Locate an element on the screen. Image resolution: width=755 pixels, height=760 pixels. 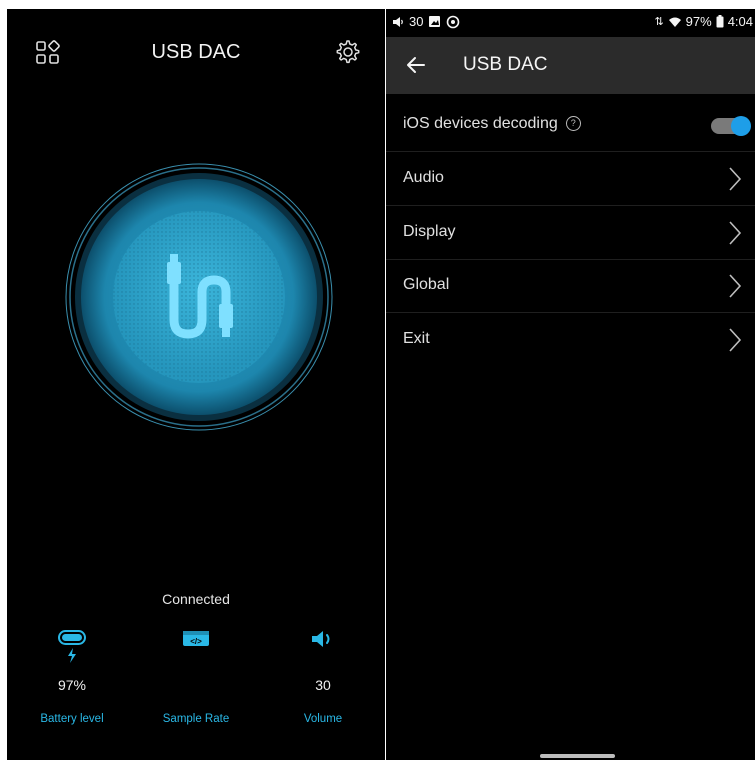
connection-status: Connected is located at coordinates (196, 599).